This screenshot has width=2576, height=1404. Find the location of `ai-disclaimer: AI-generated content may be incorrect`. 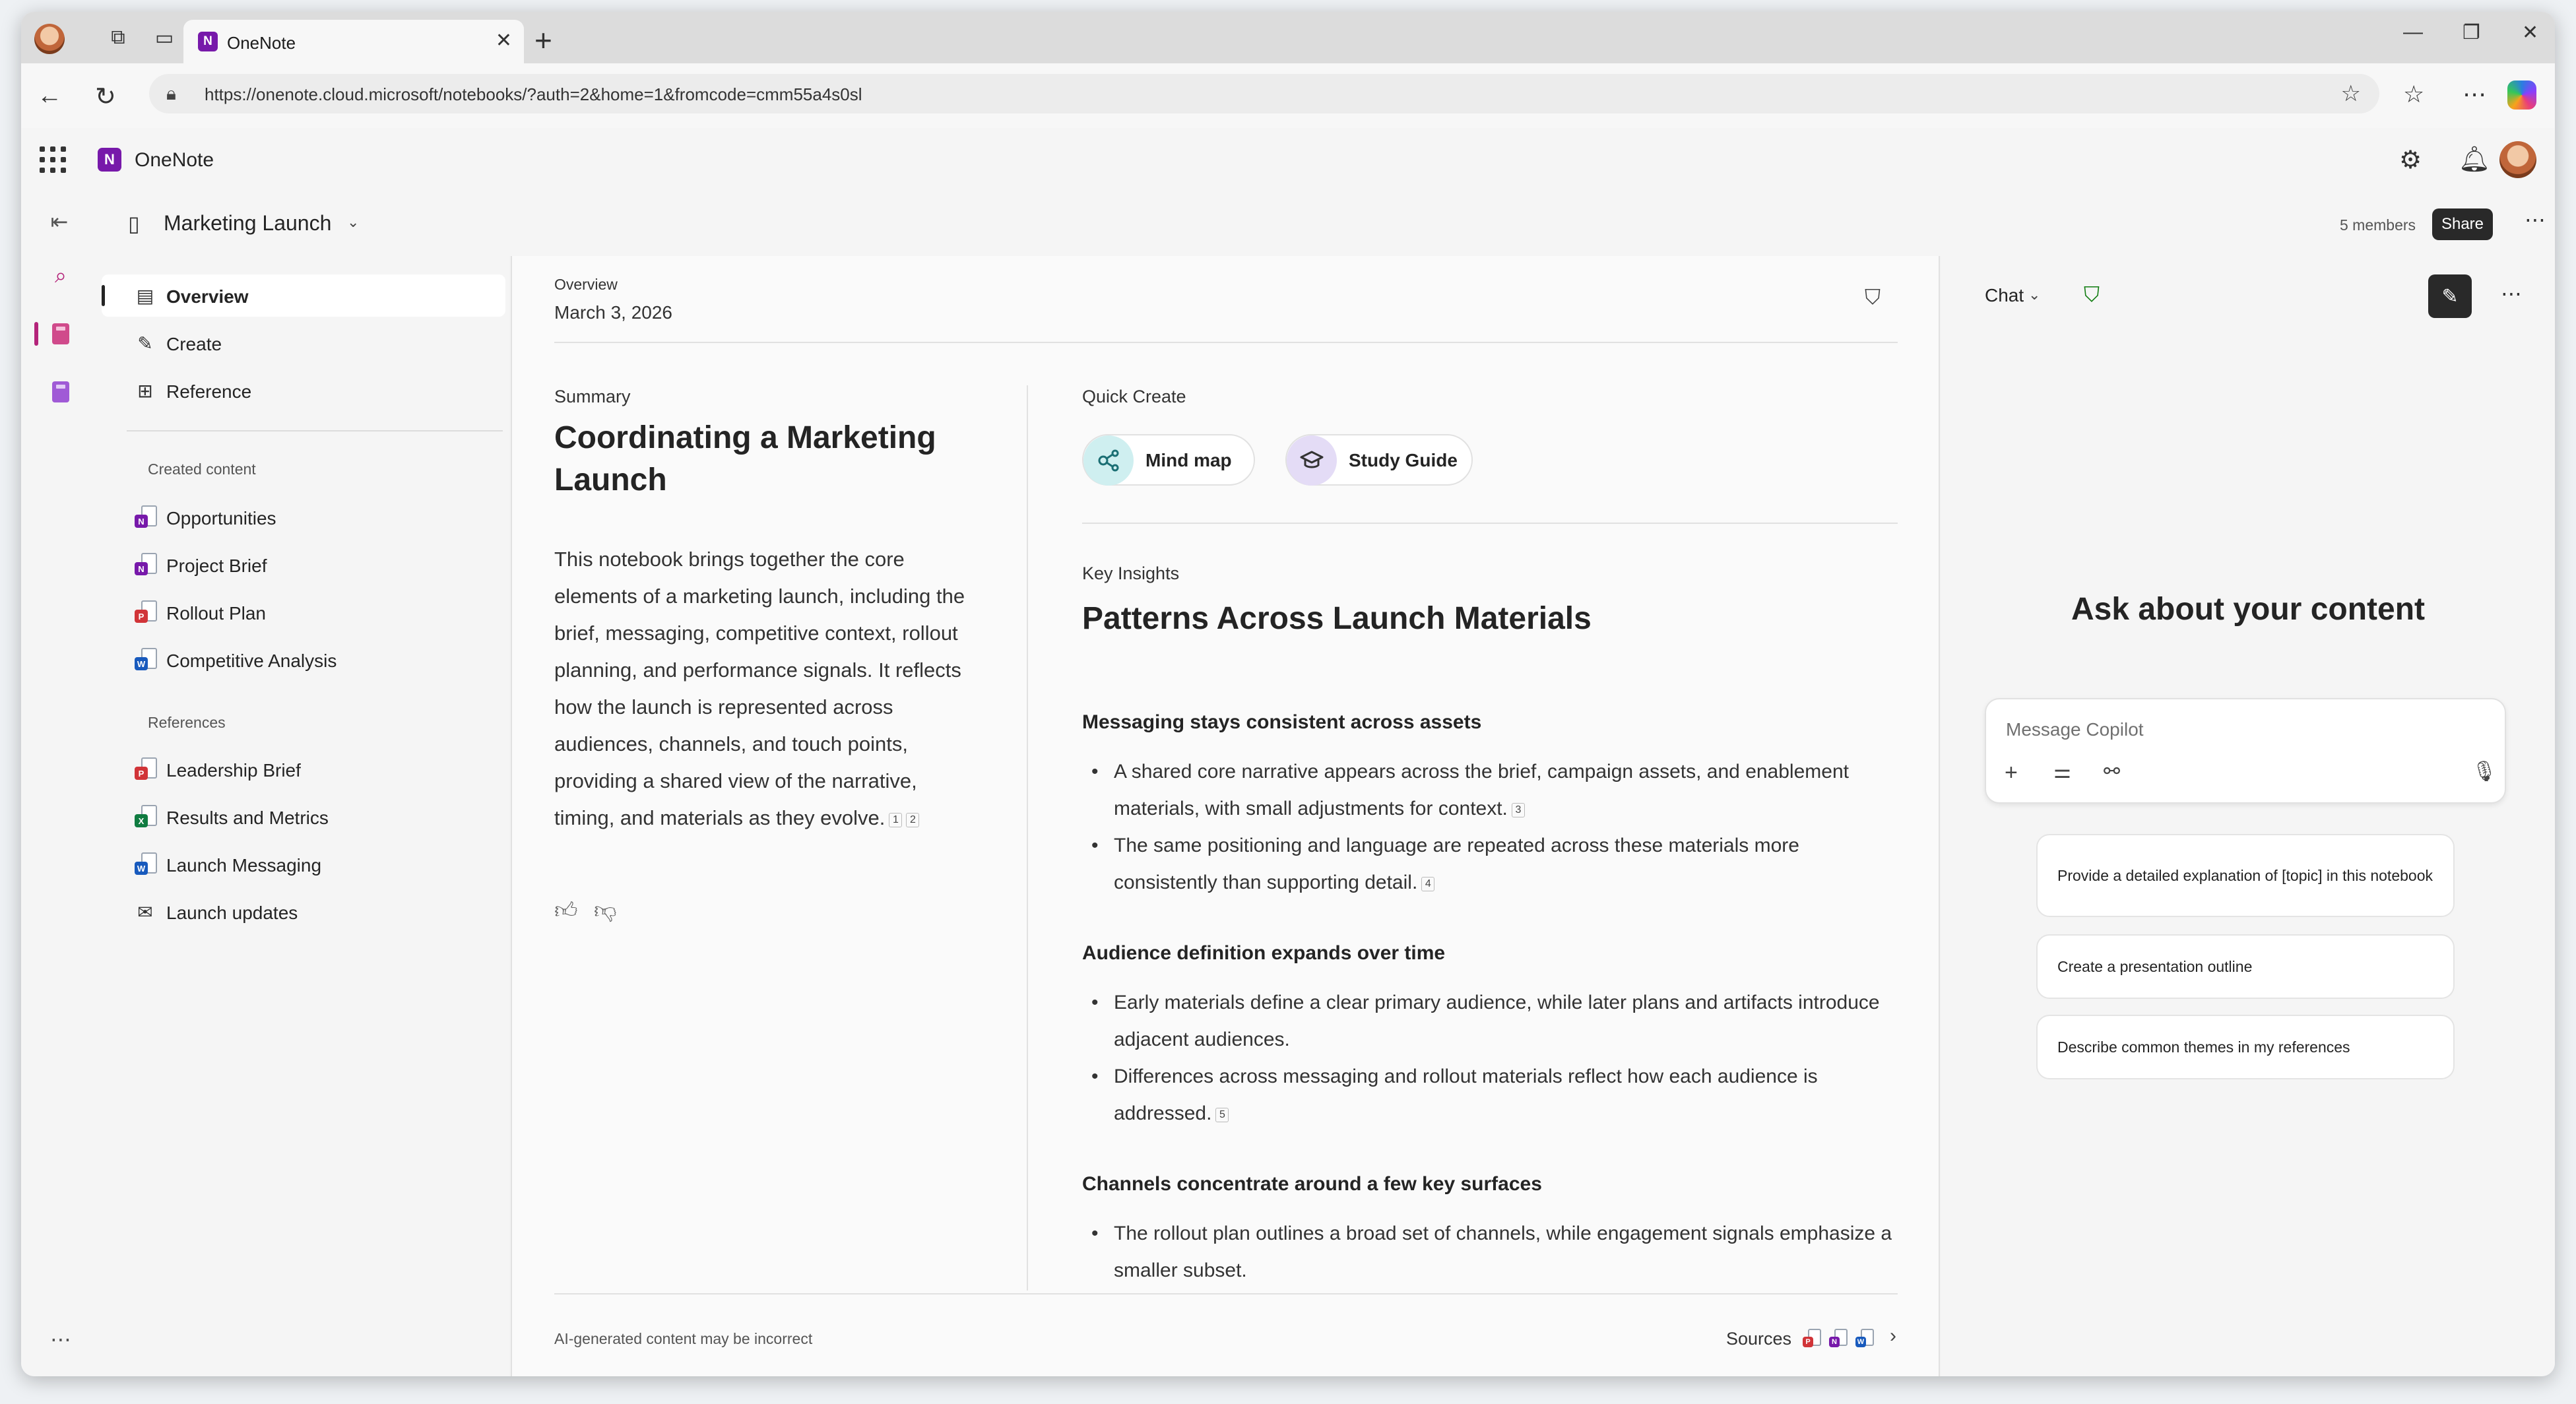

ai-disclaimer: AI-generated content may be incorrect is located at coordinates (683, 1338).